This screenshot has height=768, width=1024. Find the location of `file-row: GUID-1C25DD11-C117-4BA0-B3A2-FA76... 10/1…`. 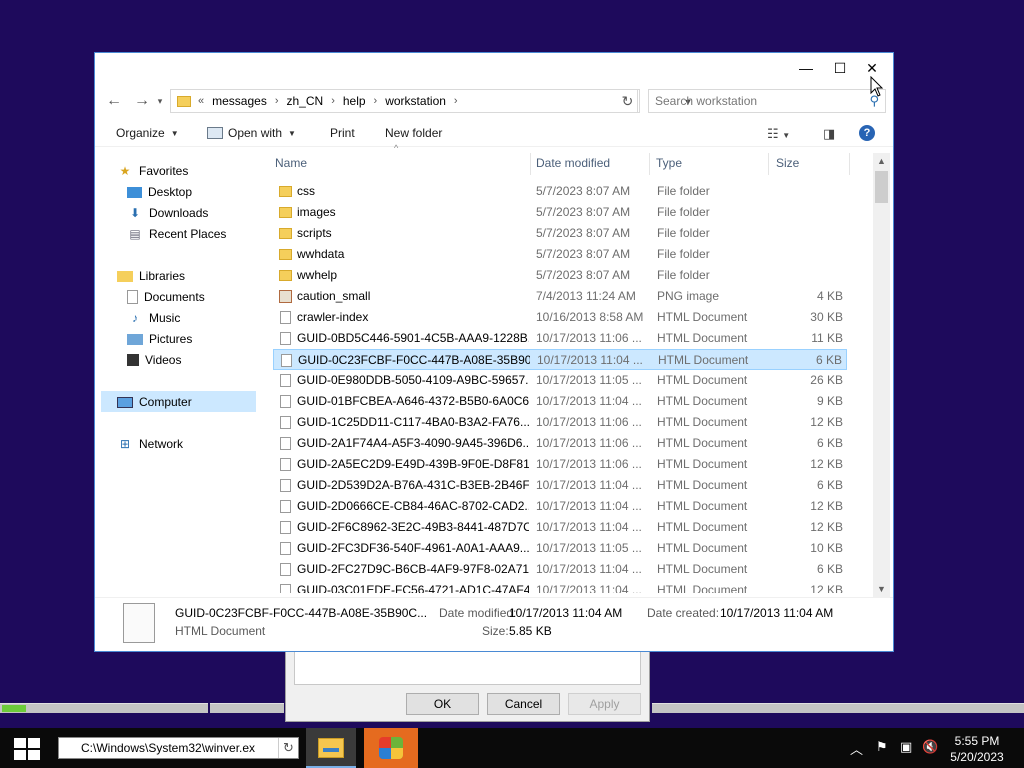

file-row: GUID-1C25DD11-C117-4BA0-B3A2-FA76... 10/1… is located at coordinates (560, 422).